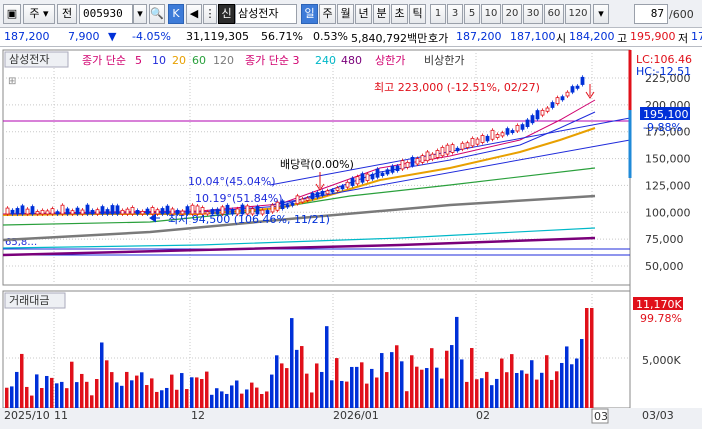 This screenshot has height=429, width=702. I want to click on stock-code-input: 005930, so click(106, 14).